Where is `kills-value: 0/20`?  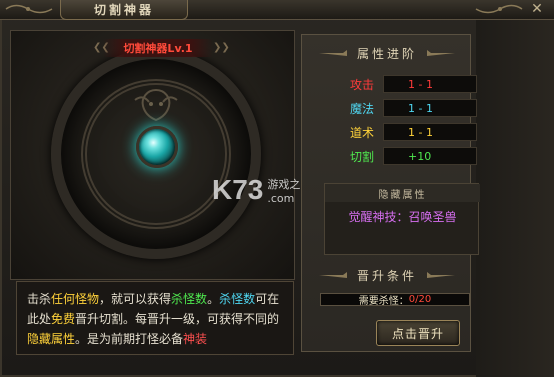
kills-value: 0/20 is located at coordinates (420, 299).